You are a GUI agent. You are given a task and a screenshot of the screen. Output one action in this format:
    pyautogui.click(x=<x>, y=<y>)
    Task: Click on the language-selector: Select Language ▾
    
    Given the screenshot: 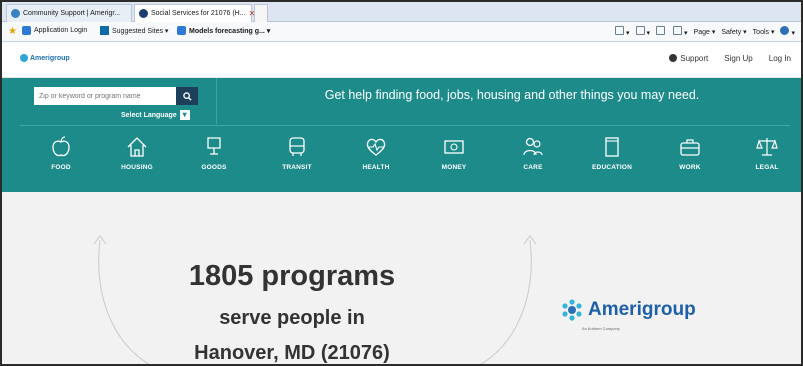 What is the action you would take?
    pyautogui.click(x=155, y=115)
    